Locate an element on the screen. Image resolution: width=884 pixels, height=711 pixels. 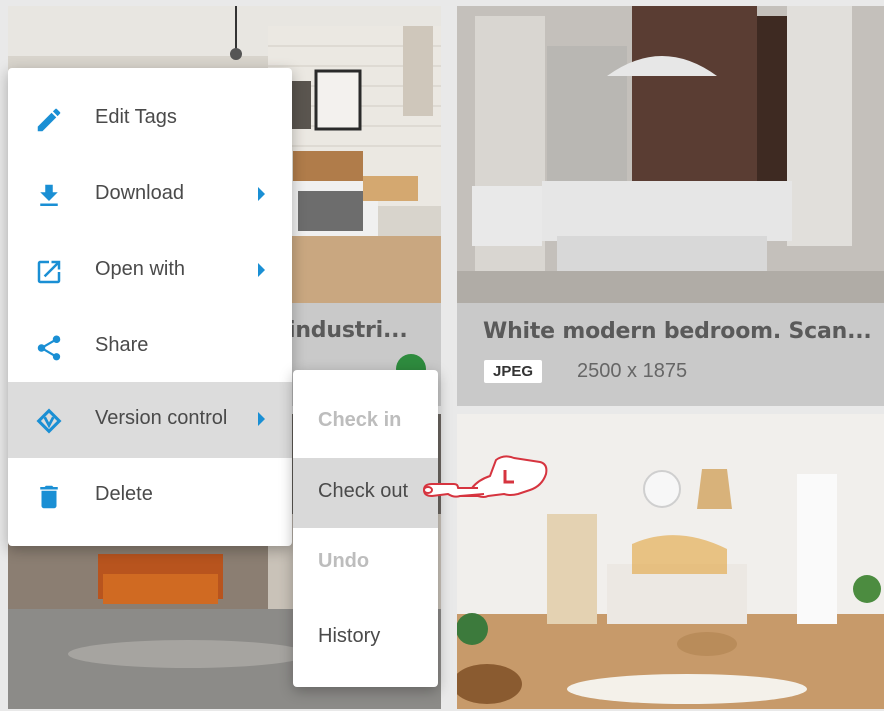
menu-item-open-with: Open with is located at coordinates (150, 271).